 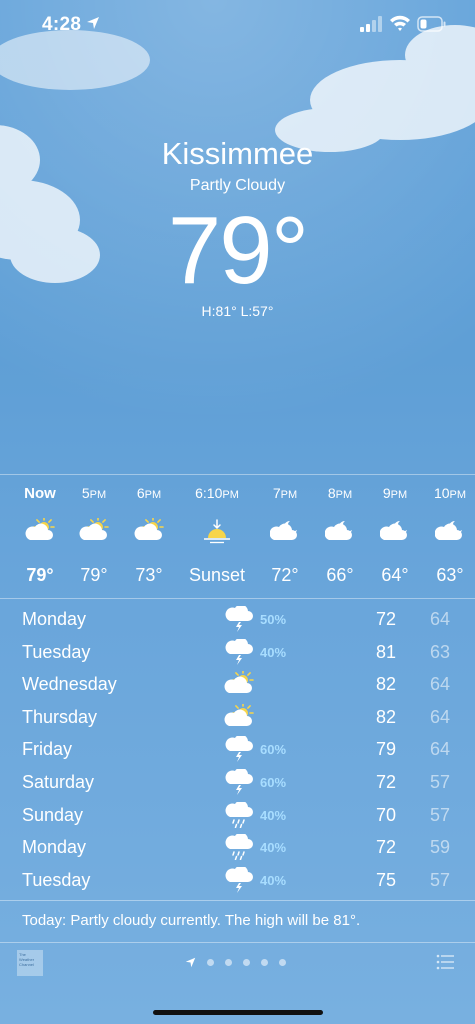 I want to click on hour-time: 6PM, so click(x=149, y=493).